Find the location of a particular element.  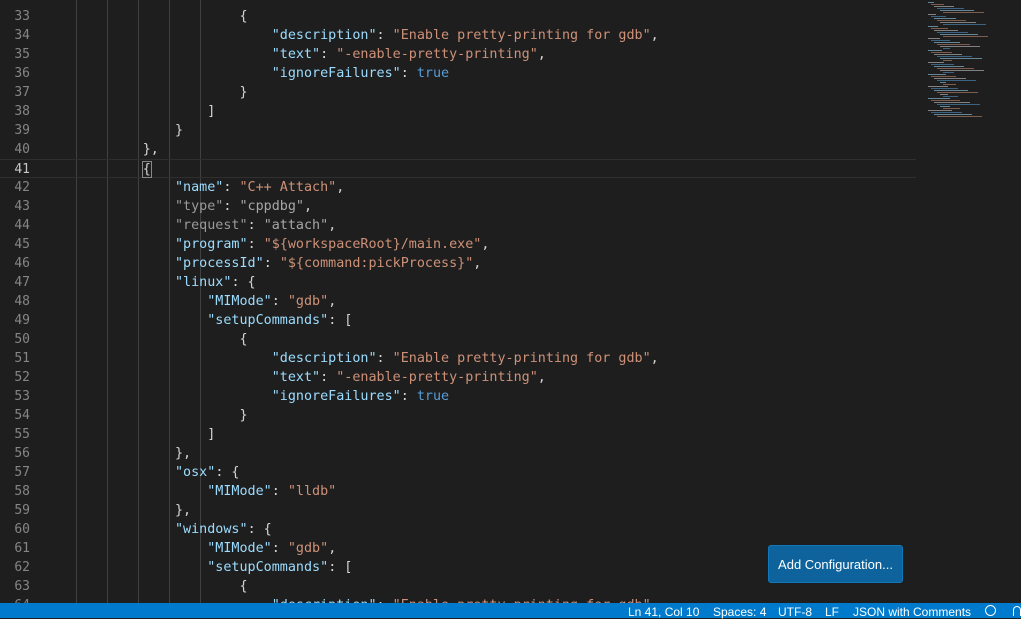

line-number: 63 is located at coordinates (22, 586).